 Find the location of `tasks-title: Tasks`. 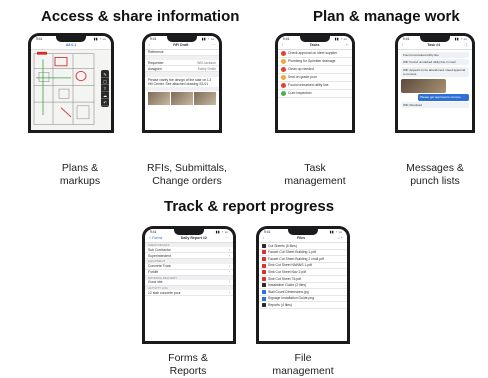

tasks-title: Tasks is located at coordinates (314, 45).